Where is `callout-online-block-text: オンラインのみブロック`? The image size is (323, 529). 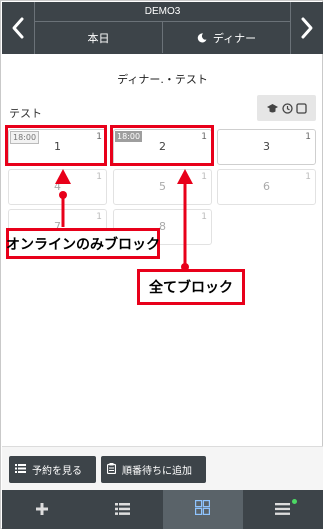
callout-online-block-text: オンラインのみブロック is located at coordinates (83, 244).